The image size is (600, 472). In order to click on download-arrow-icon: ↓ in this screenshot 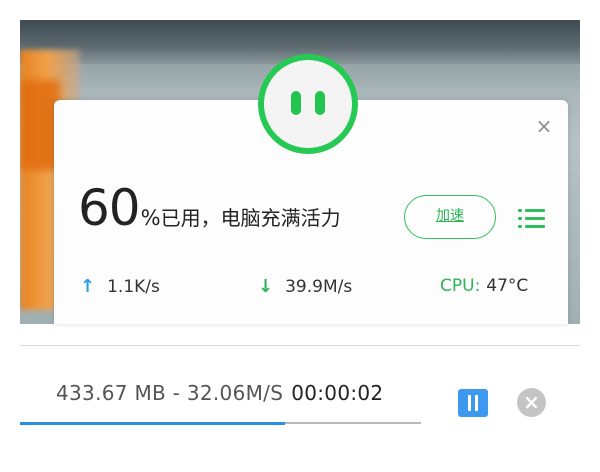, I will do `click(266, 286)`.